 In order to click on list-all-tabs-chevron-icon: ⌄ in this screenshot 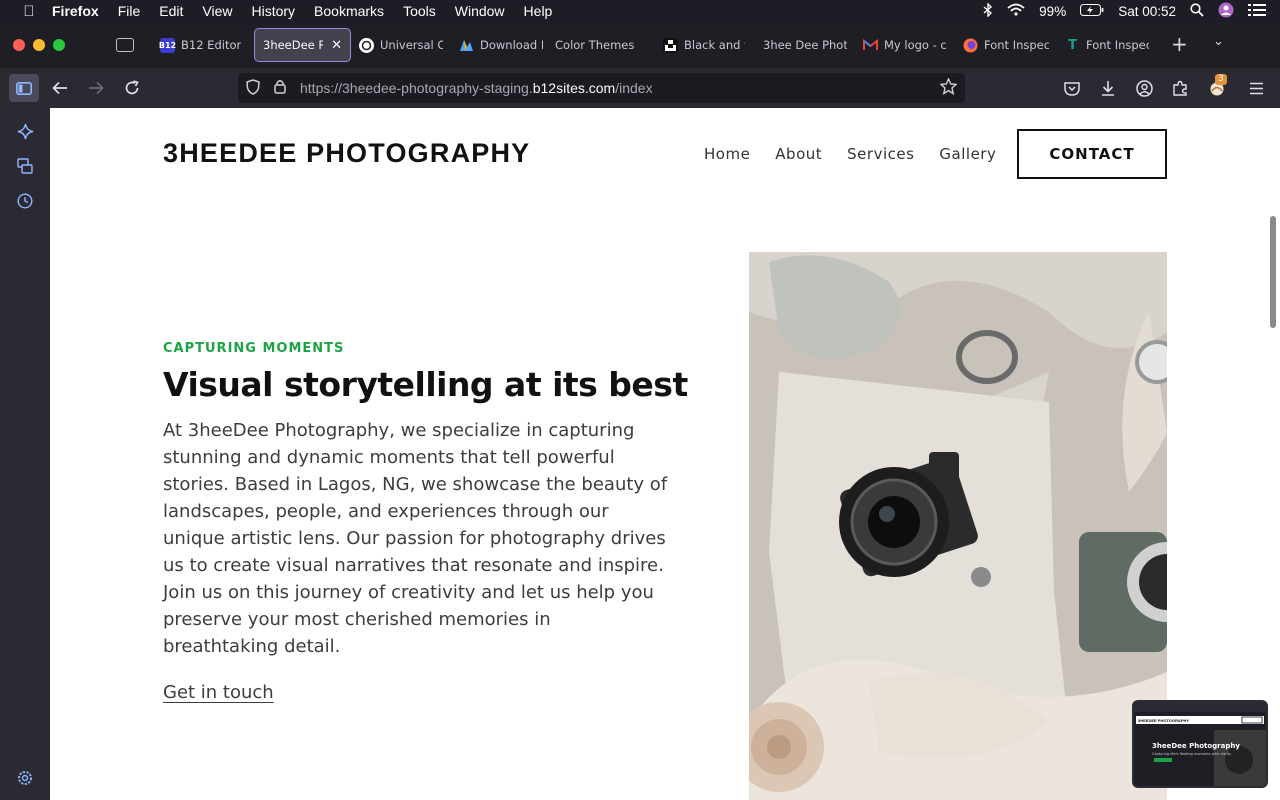, I will do `click(1218, 41)`.